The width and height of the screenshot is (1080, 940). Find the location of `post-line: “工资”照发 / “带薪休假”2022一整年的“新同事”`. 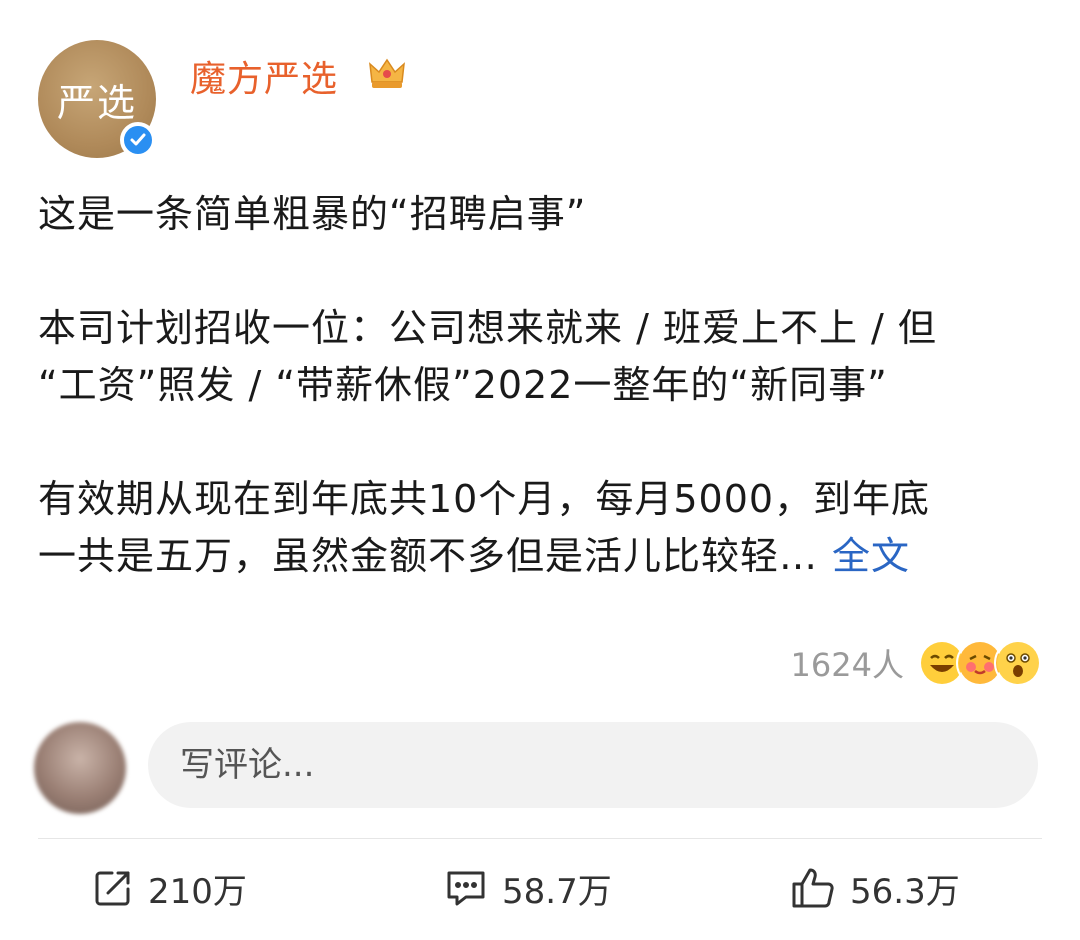

post-line: “工资”照发 / “带薪休假”2022一整年的“新同事” is located at coordinates (463, 385).